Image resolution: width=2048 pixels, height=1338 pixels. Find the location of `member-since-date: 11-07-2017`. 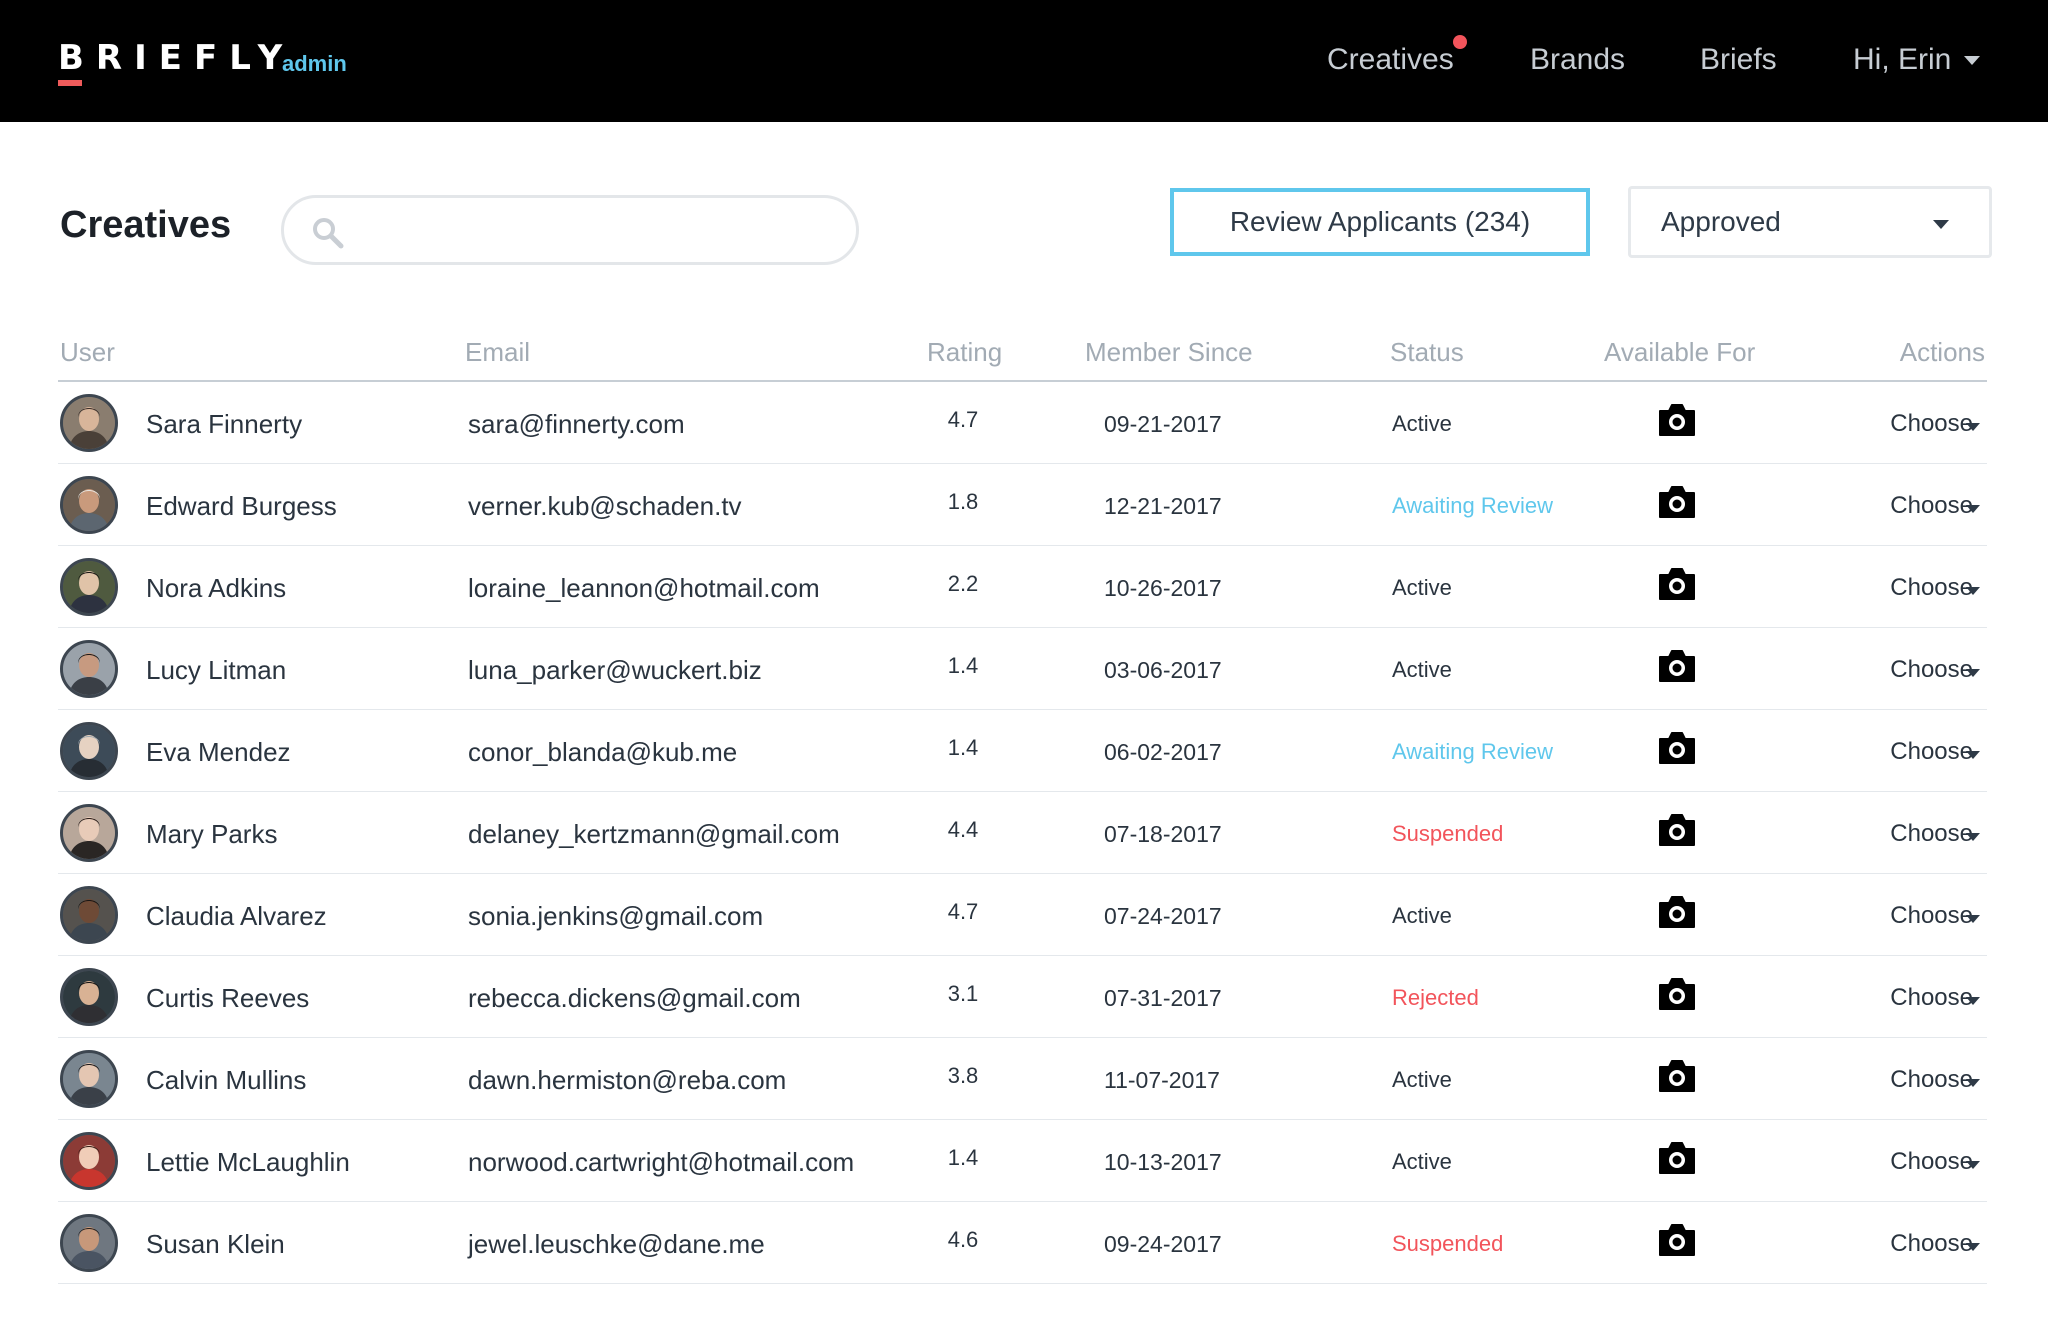

member-since-date: 11-07-2017 is located at coordinates (1162, 1080).